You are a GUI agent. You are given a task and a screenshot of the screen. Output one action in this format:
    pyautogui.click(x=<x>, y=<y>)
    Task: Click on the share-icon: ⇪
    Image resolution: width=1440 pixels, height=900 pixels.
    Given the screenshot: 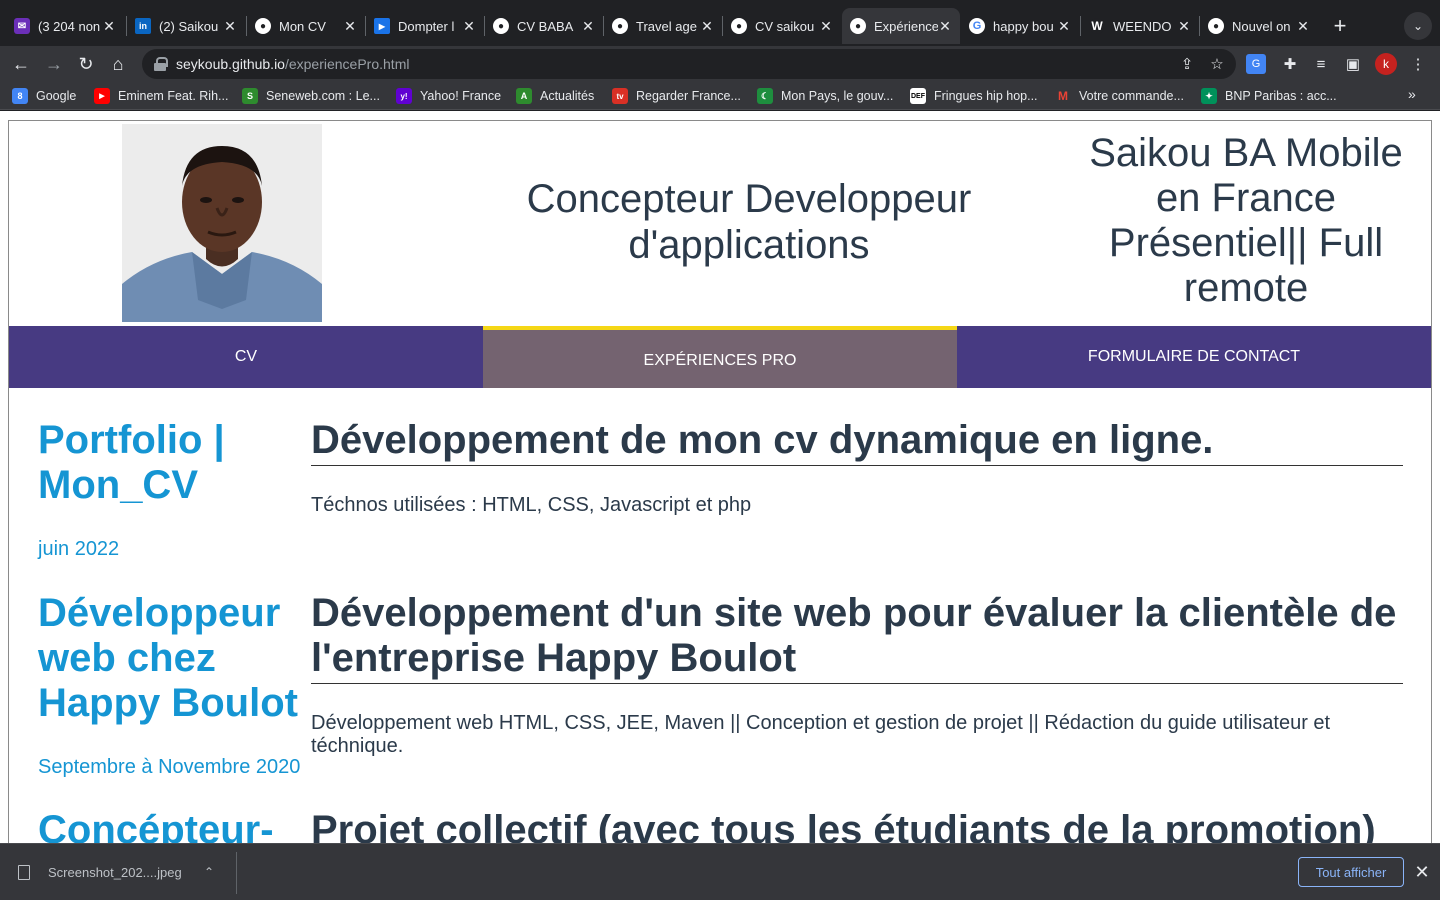 What is the action you would take?
    pyautogui.click(x=1187, y=64)
    